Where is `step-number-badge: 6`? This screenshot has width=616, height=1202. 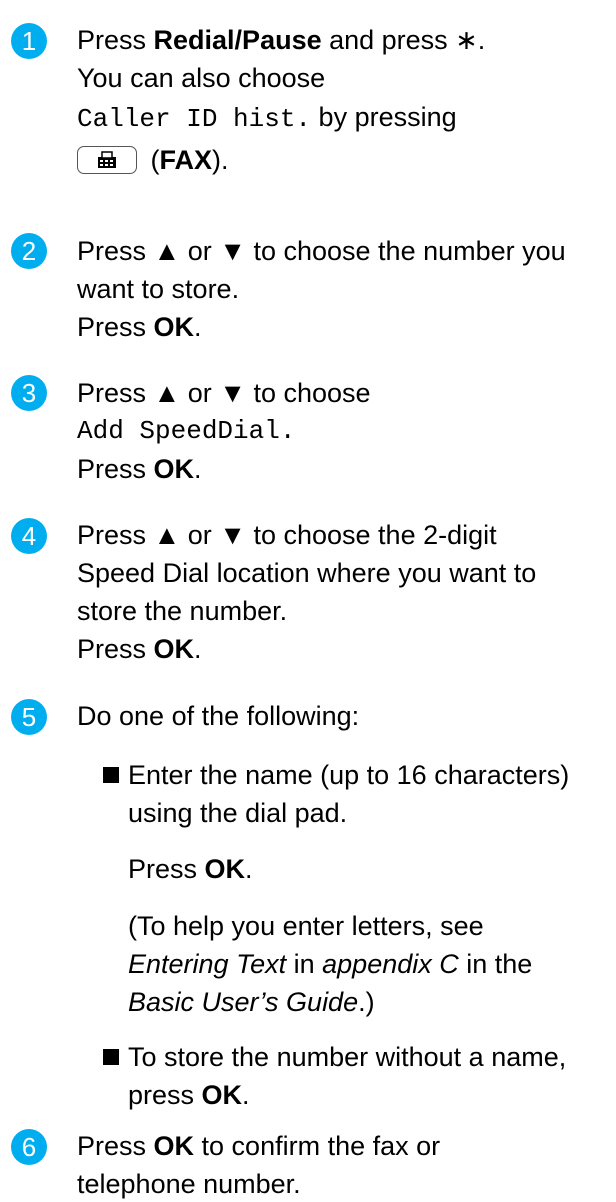
step-number-badge: 6 is located at coordinates (29, 1147).